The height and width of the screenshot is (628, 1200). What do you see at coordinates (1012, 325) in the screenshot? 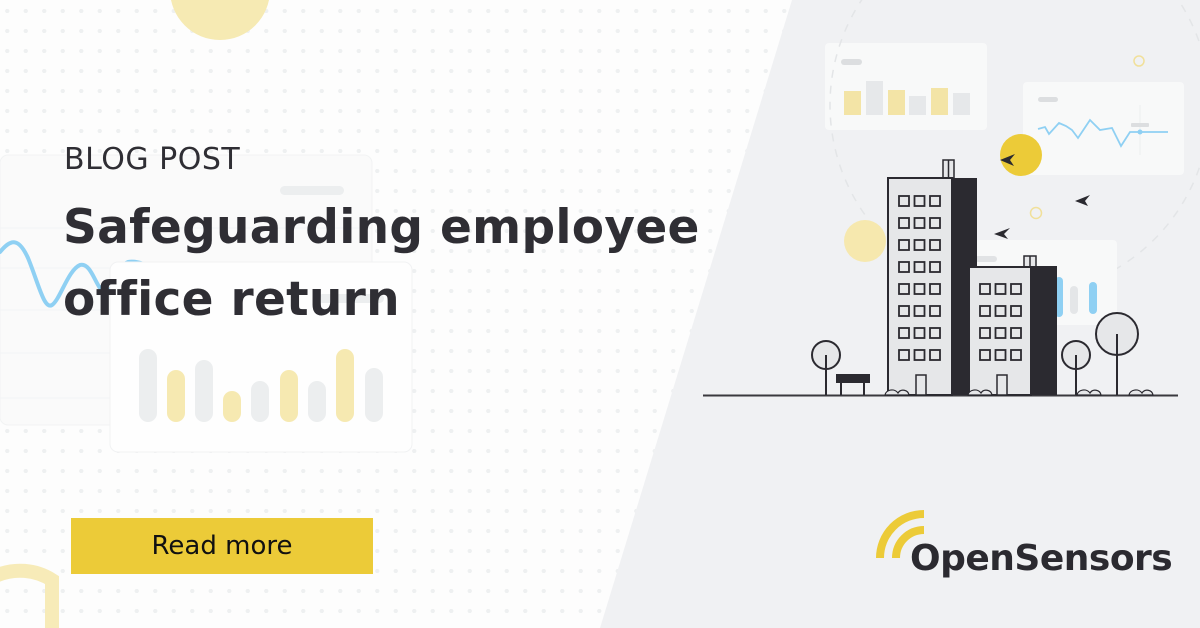
I see `short-building` at bounding box center [1012, 325].